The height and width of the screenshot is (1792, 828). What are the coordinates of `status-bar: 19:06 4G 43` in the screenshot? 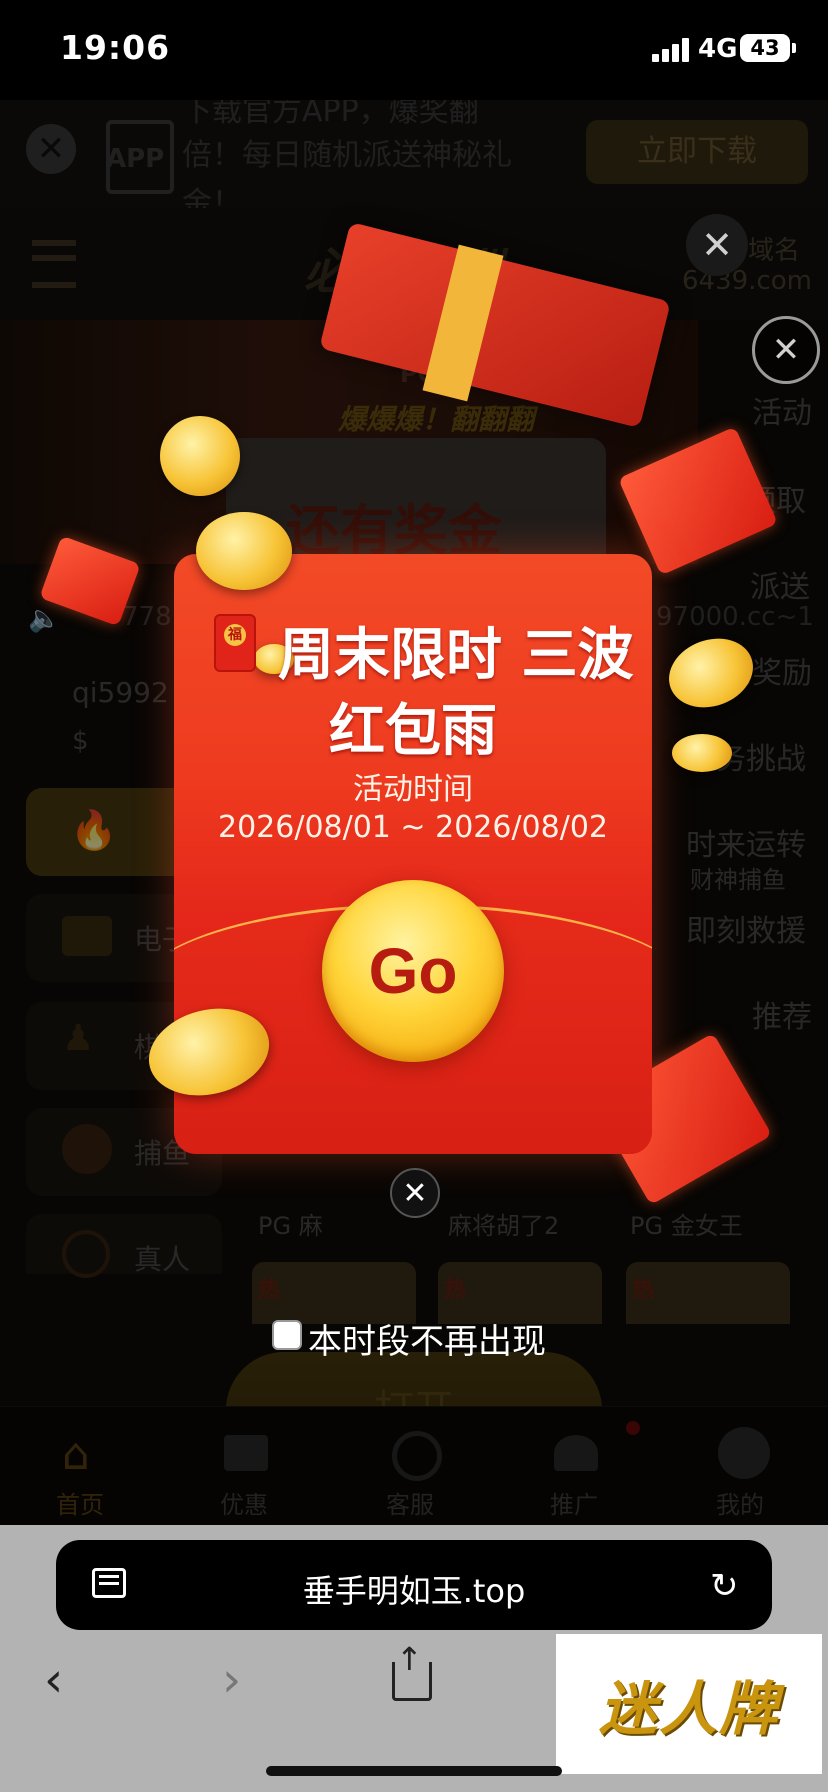 It's located at (414, 50).